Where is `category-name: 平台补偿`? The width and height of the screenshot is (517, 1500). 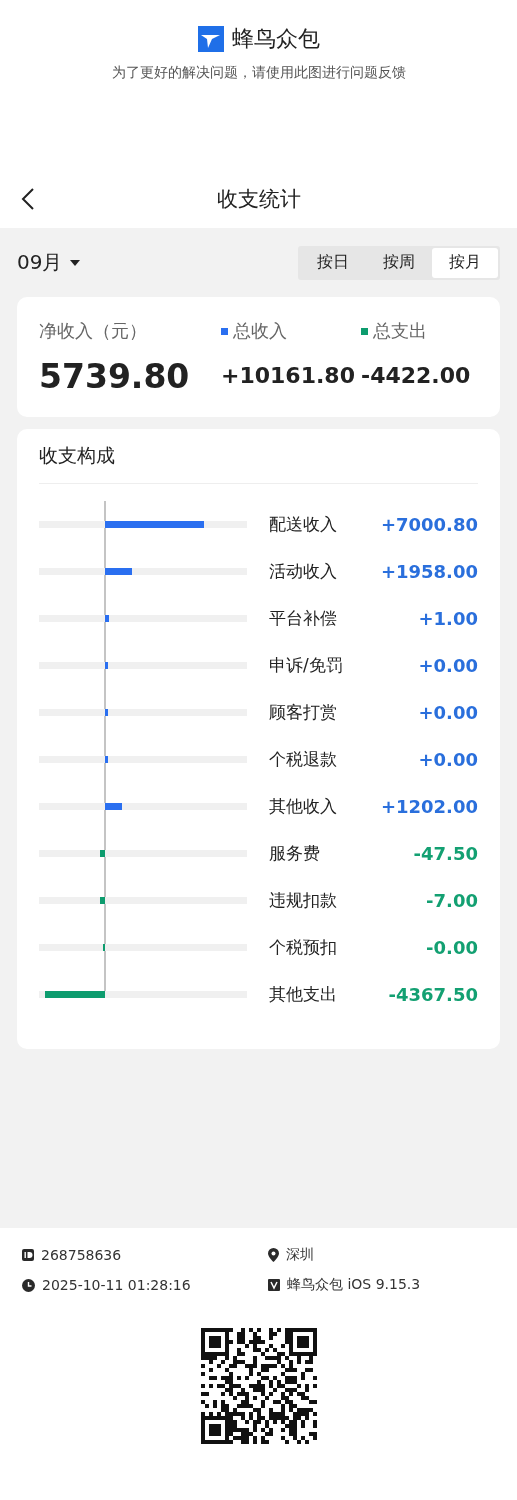 category-name: 平台补偿 is located at coordinates (303, 618).